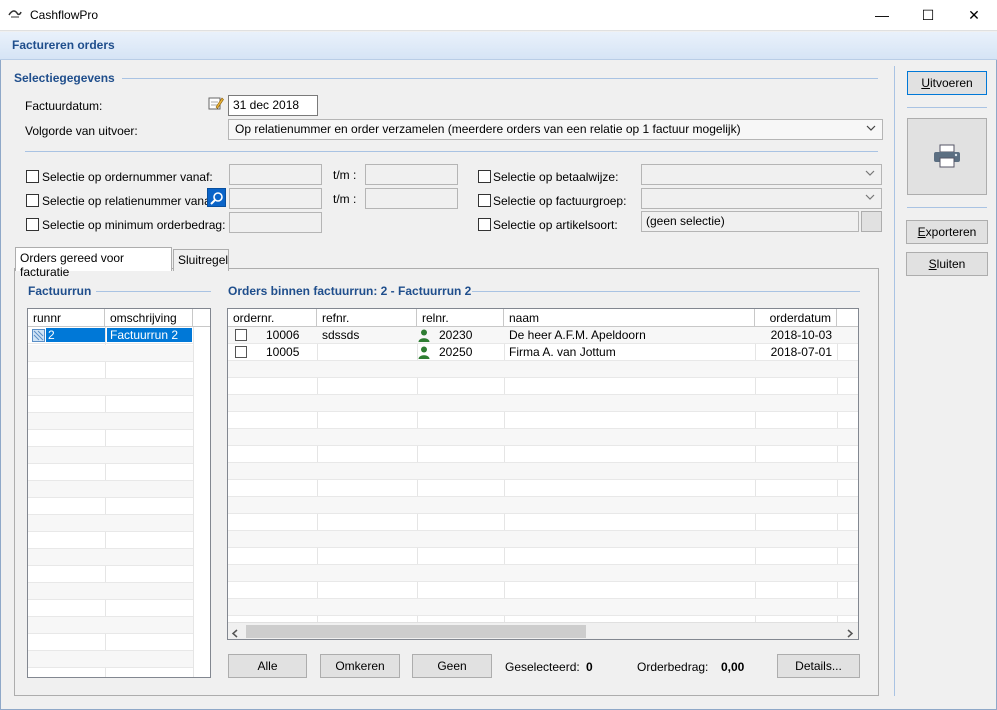 Image resolution: width=997 pixels, height=710 pixels. What do you see at coordinates (201, 260) in the screenshot?
I see `tab-closing-line: Sluitregel` at bounding box center [201, 260].